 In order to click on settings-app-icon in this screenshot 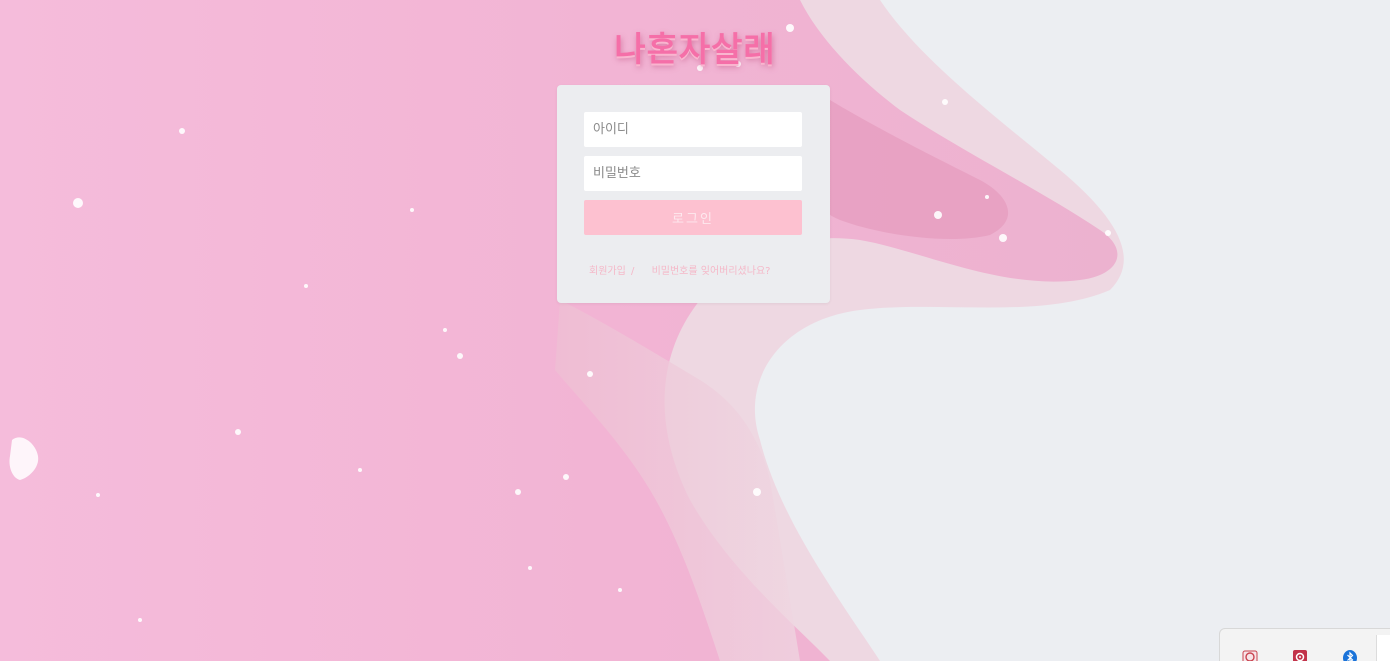, I will do `click(1300, 655)`.